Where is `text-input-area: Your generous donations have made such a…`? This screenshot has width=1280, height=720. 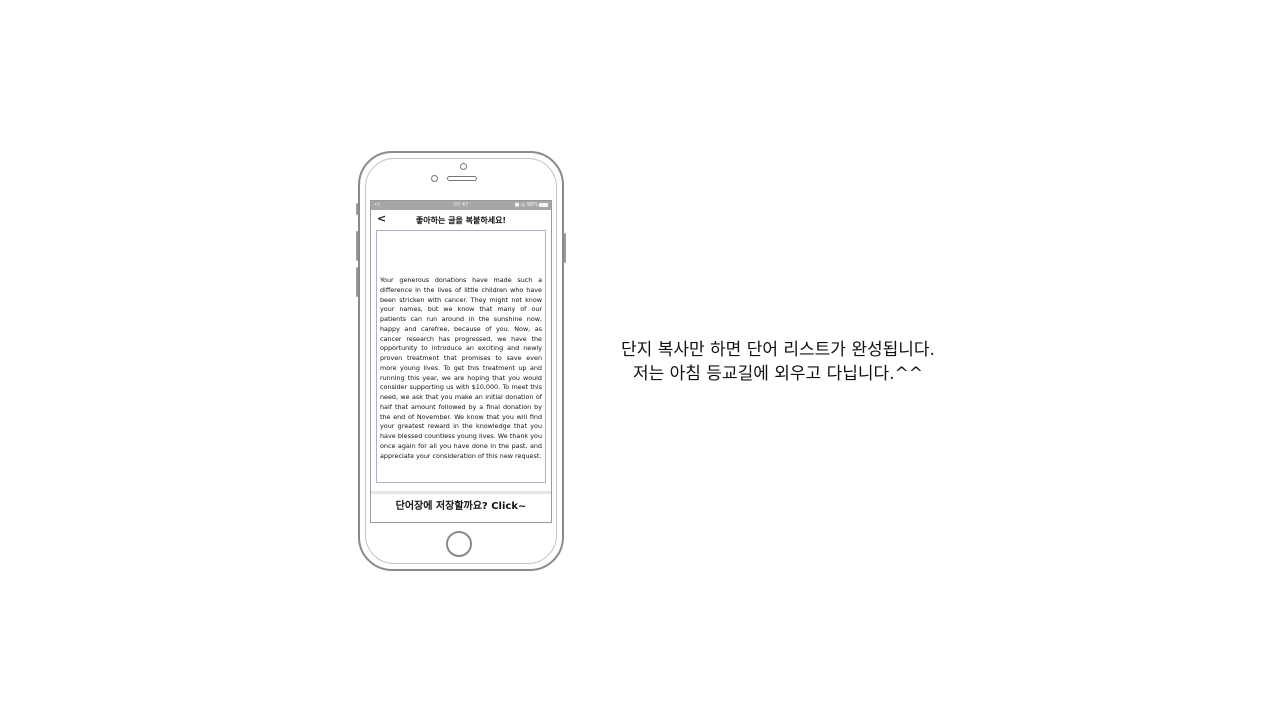 text-input-area: Your generous donations have made such a… is located at coordinates (461, 356).